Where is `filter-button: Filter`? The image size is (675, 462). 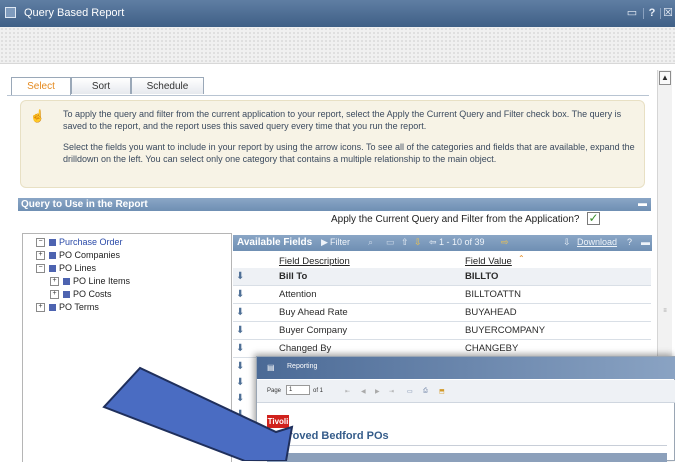 filter-button: Filter is located at coordinates (340, 242).